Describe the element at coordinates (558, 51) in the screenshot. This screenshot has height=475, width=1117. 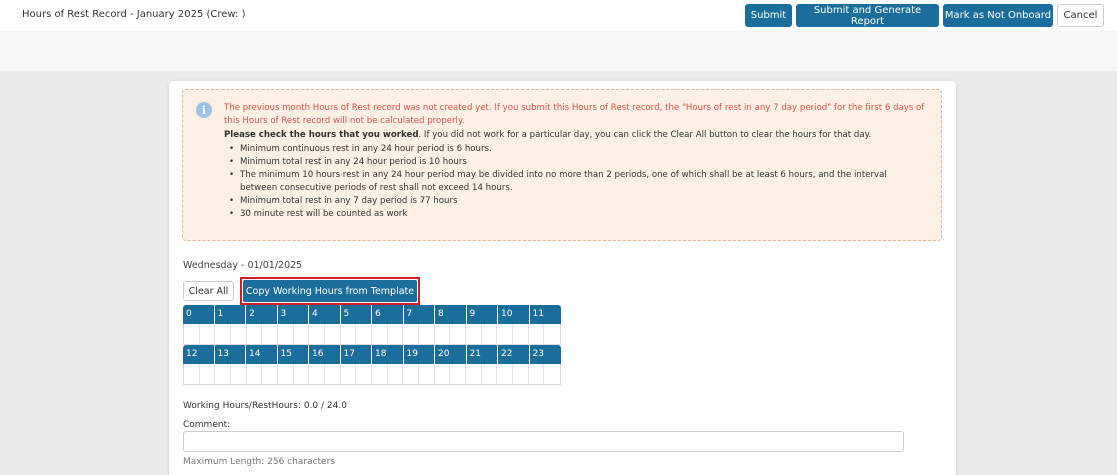
I see `sub-header-band` at that location.